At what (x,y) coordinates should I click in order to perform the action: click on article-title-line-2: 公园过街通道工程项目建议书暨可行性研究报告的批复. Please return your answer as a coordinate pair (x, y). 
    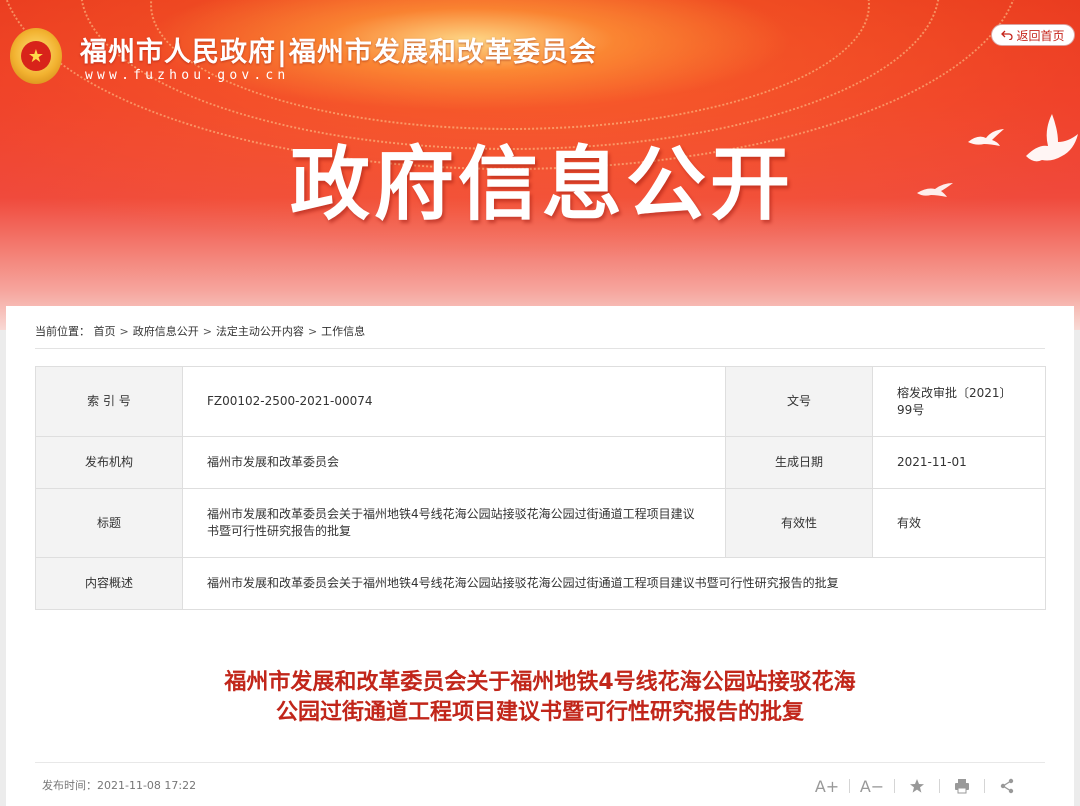
    Looking at the image, I should click on (539, 712).